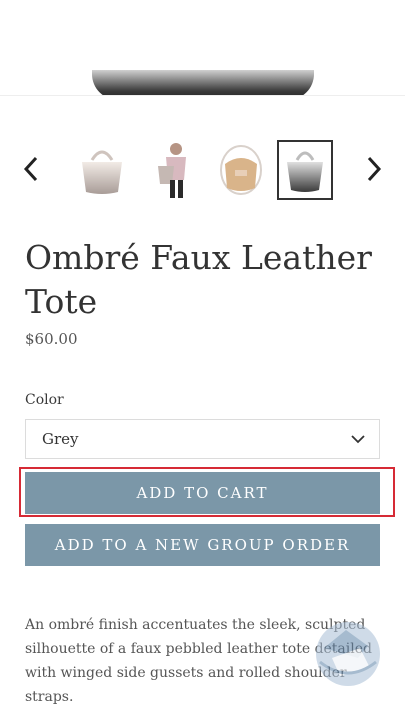 This screenshot has height=720, width=405. I want to click on watermark-logo, so click(348, 653).